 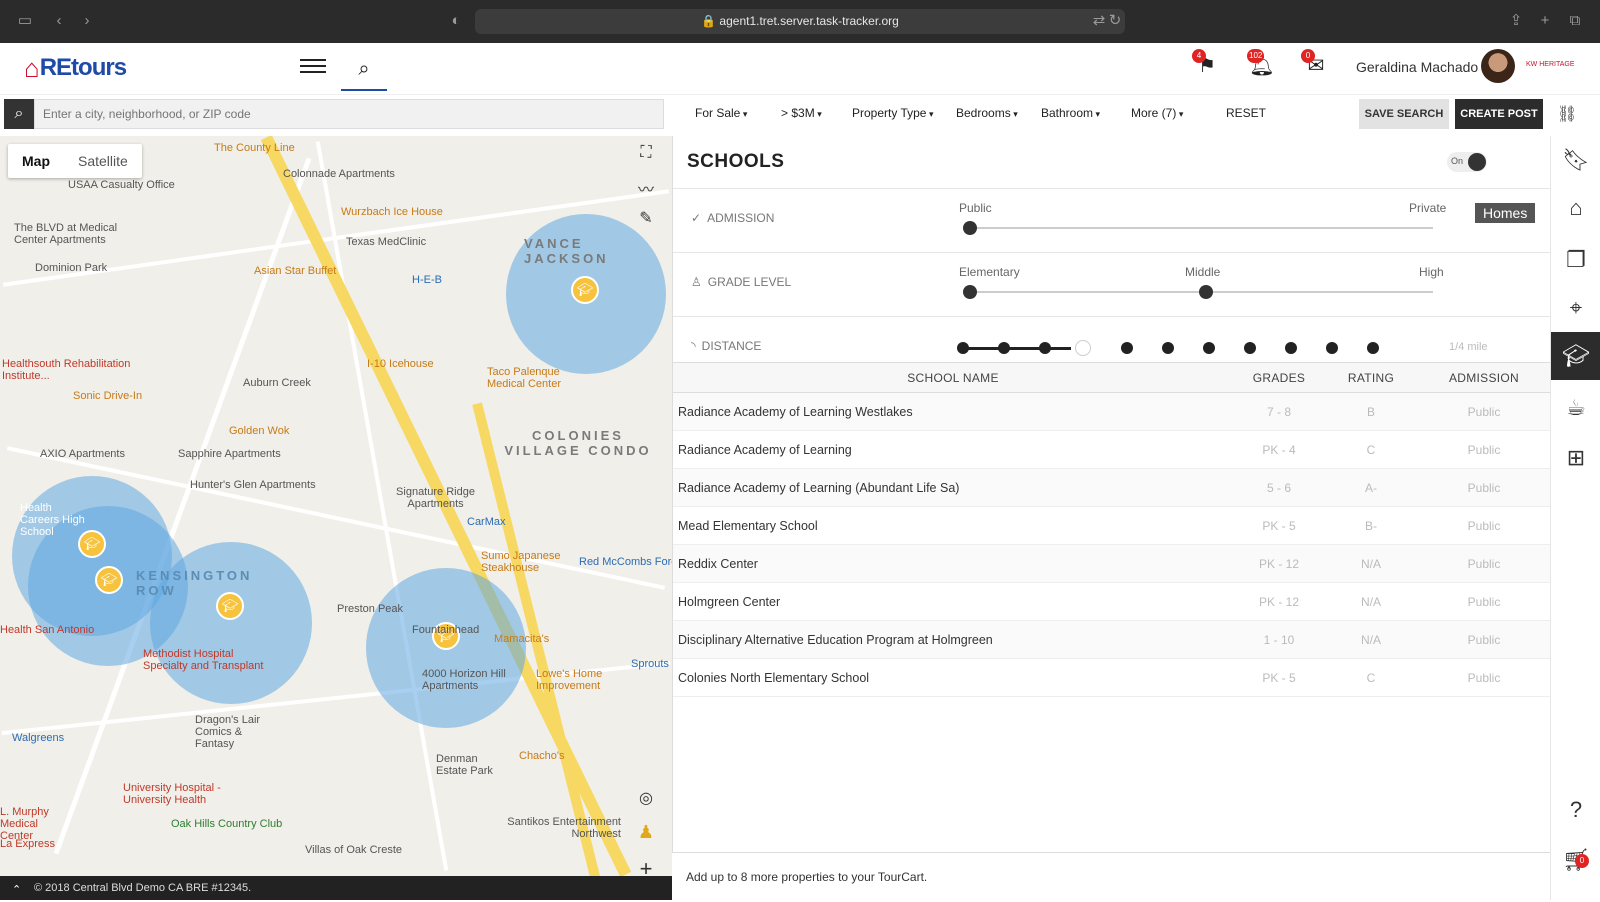 What do you see at coordinates (970, 228) in the screenshot?
I see `admission-slider-handle` at bounding box center [970, 228].